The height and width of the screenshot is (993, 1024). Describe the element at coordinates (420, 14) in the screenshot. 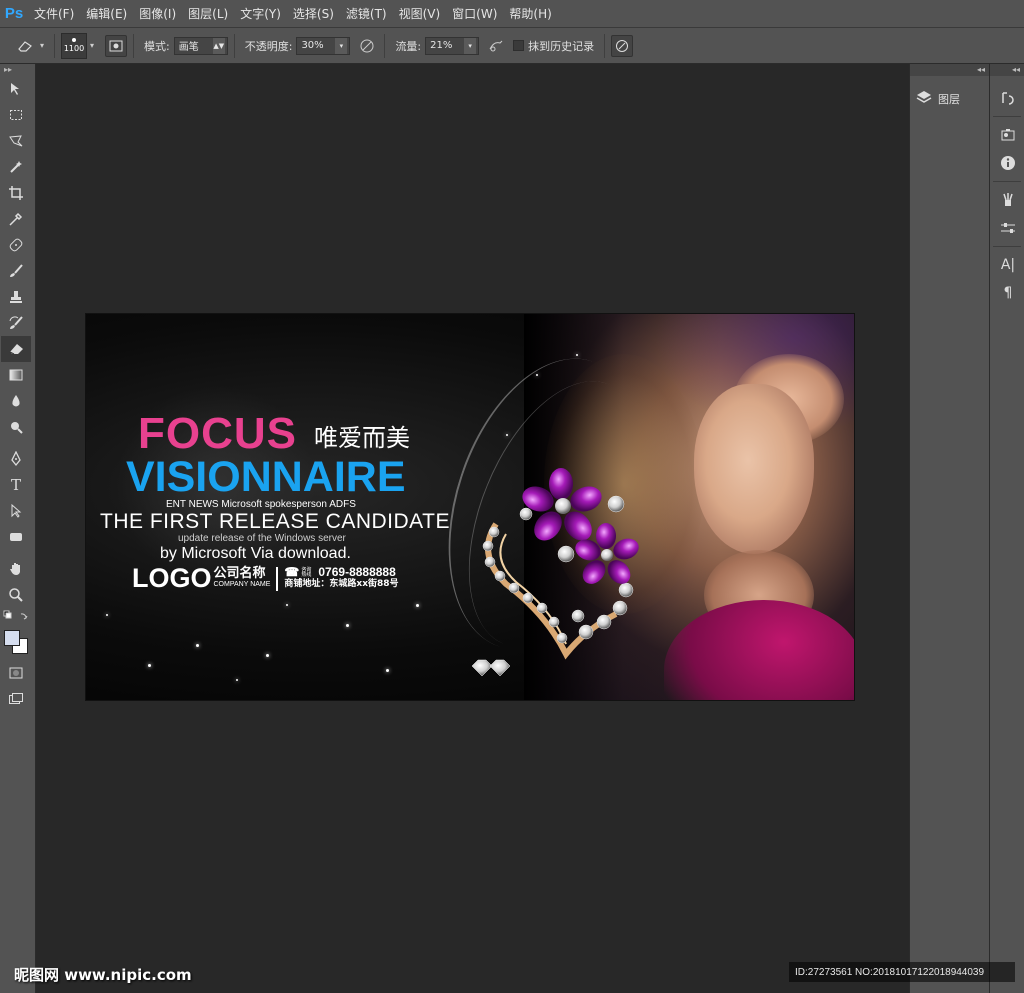

I see `menu-view: 视图(V)` at that location.